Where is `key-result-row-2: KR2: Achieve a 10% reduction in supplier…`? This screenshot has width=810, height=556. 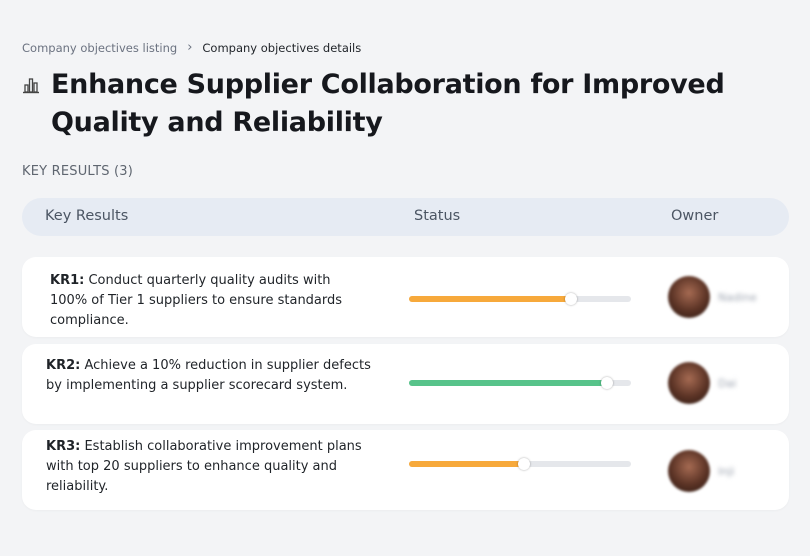 key-result-row-2: KR2: Achieve a 10% reduction in supplier… is located at coordinates (405, 384).